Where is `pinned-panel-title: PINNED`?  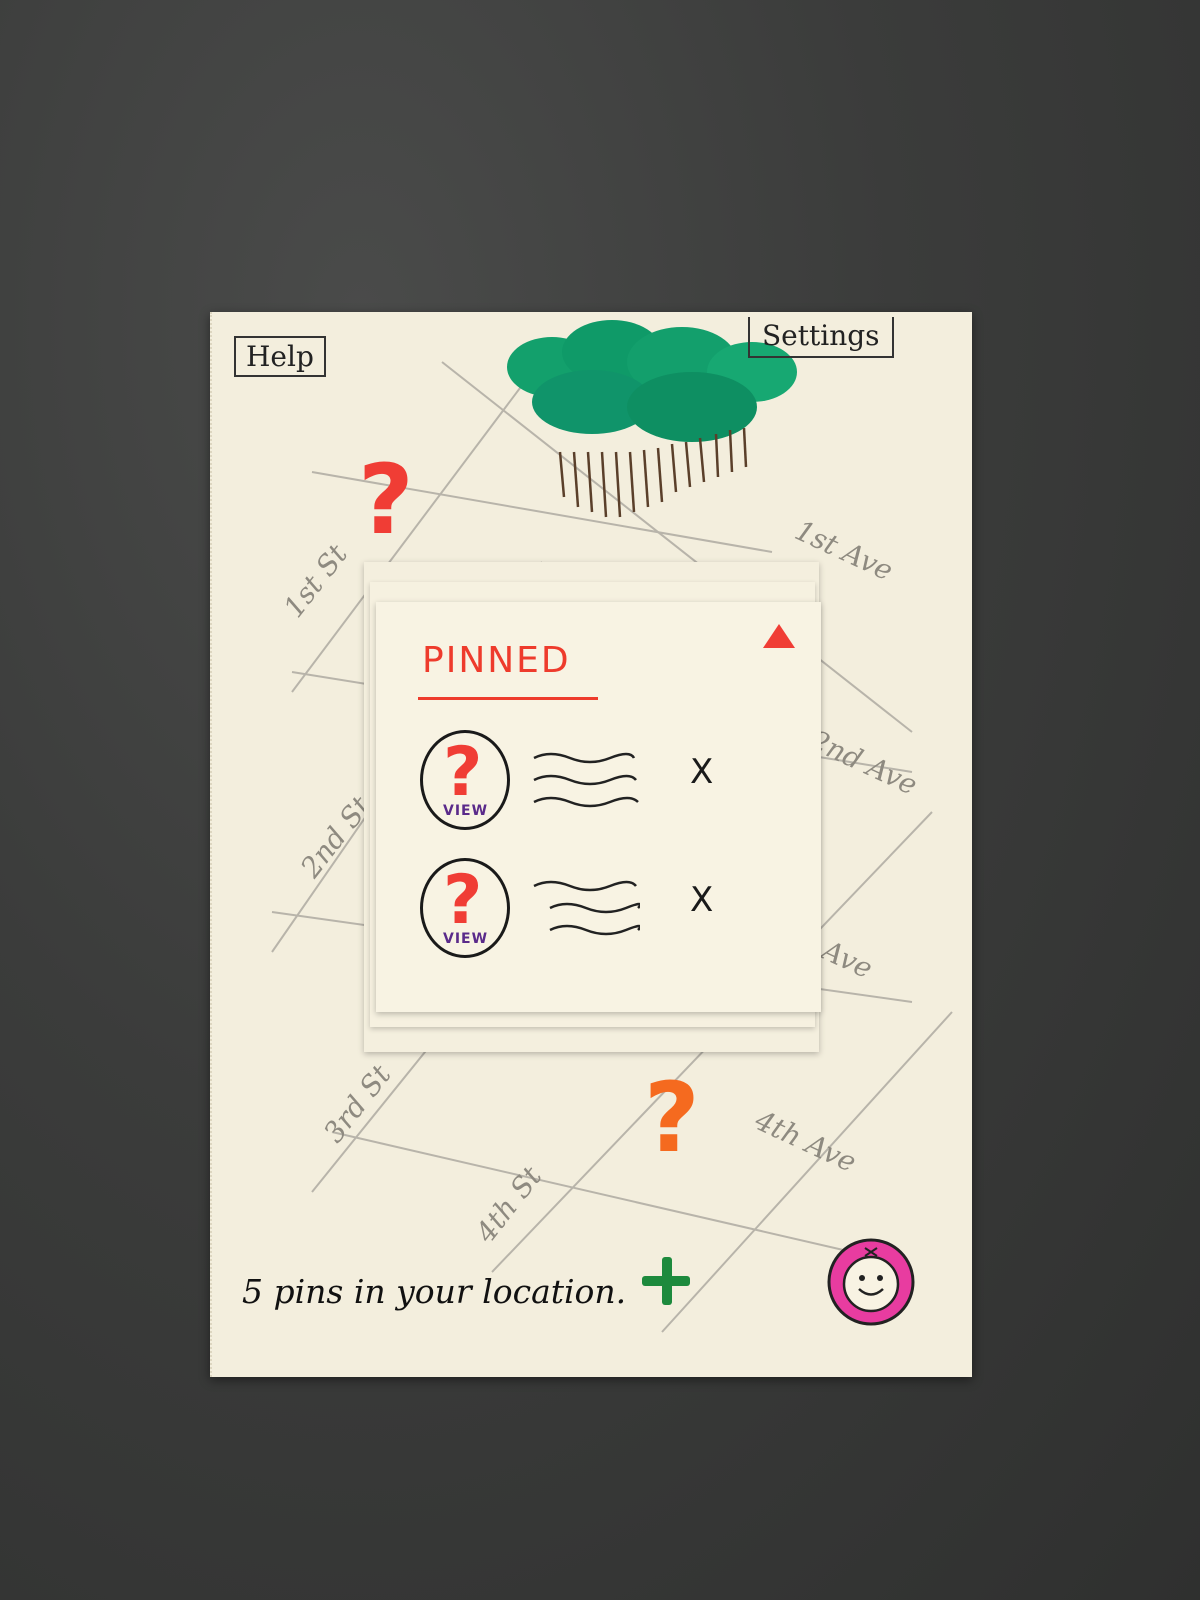
pinned-panel-title: PINNED is located at coordinates (496, 660).